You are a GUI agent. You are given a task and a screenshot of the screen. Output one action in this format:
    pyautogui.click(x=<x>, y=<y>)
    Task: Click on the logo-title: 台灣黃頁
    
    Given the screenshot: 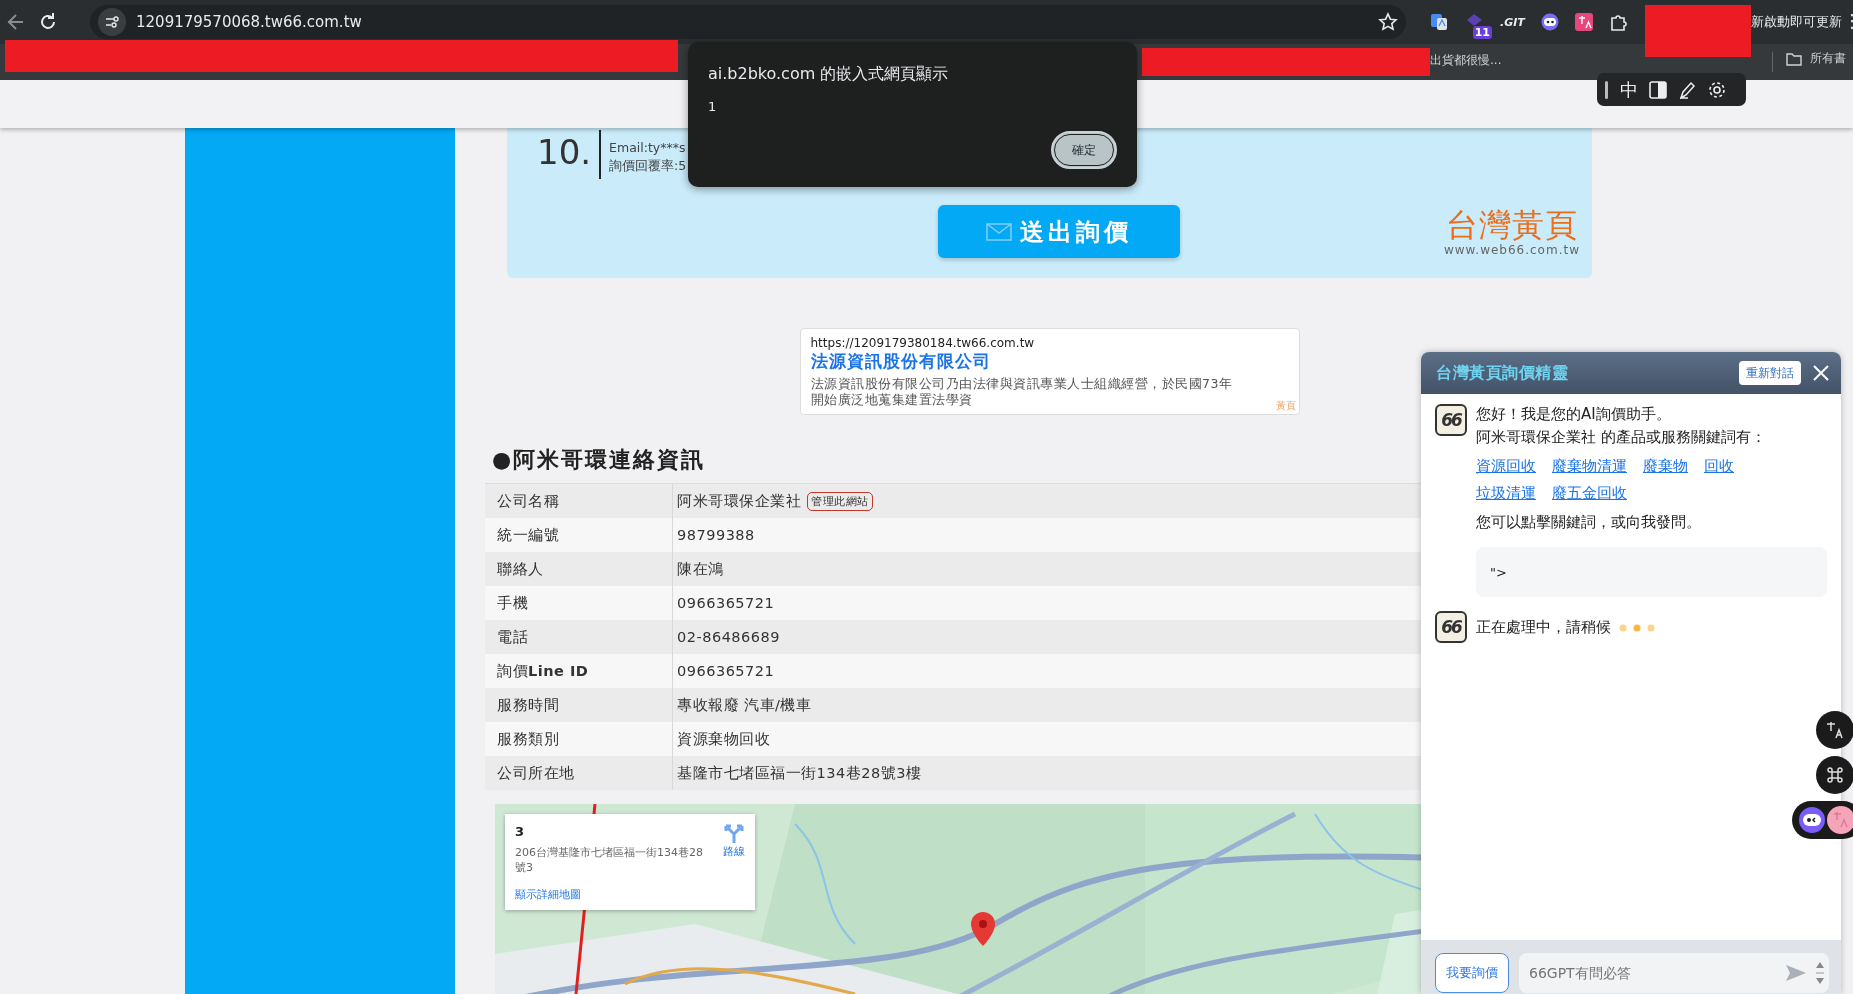 What is the action you would take?
    pyautogui.click(x=1512, y=224)
    